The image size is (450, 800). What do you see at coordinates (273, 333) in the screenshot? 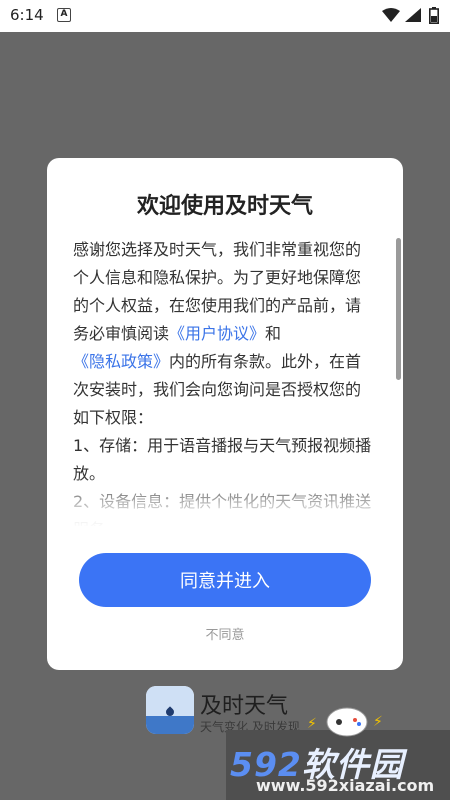
I see `and-text: 和` at bounding box center [273, 333].